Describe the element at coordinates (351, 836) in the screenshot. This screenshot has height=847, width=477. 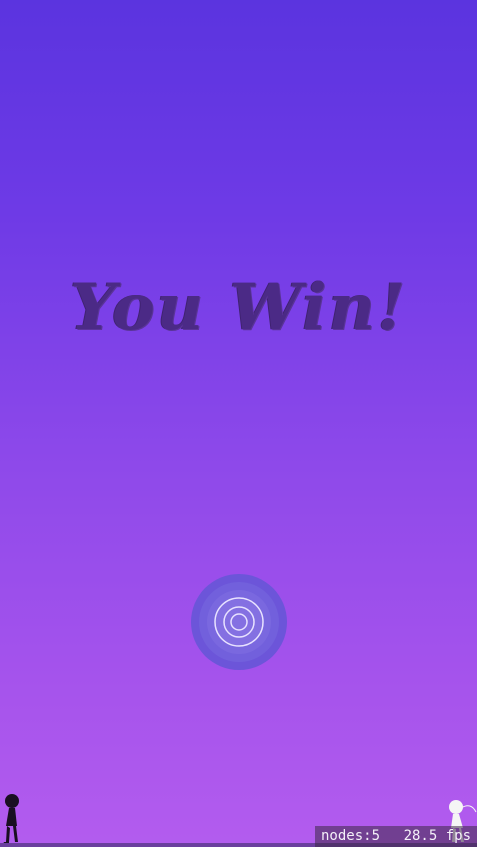
I see `node-count: nodes:5` at that location.